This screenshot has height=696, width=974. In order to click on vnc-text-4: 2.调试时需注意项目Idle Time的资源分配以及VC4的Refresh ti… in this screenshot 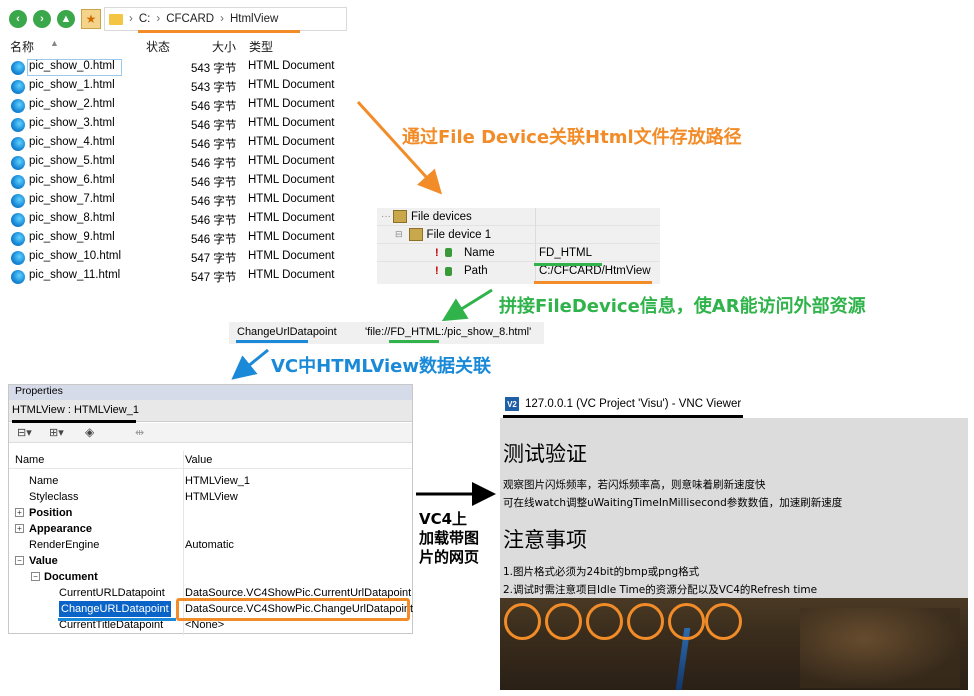, I will do `click(660, 590)`.